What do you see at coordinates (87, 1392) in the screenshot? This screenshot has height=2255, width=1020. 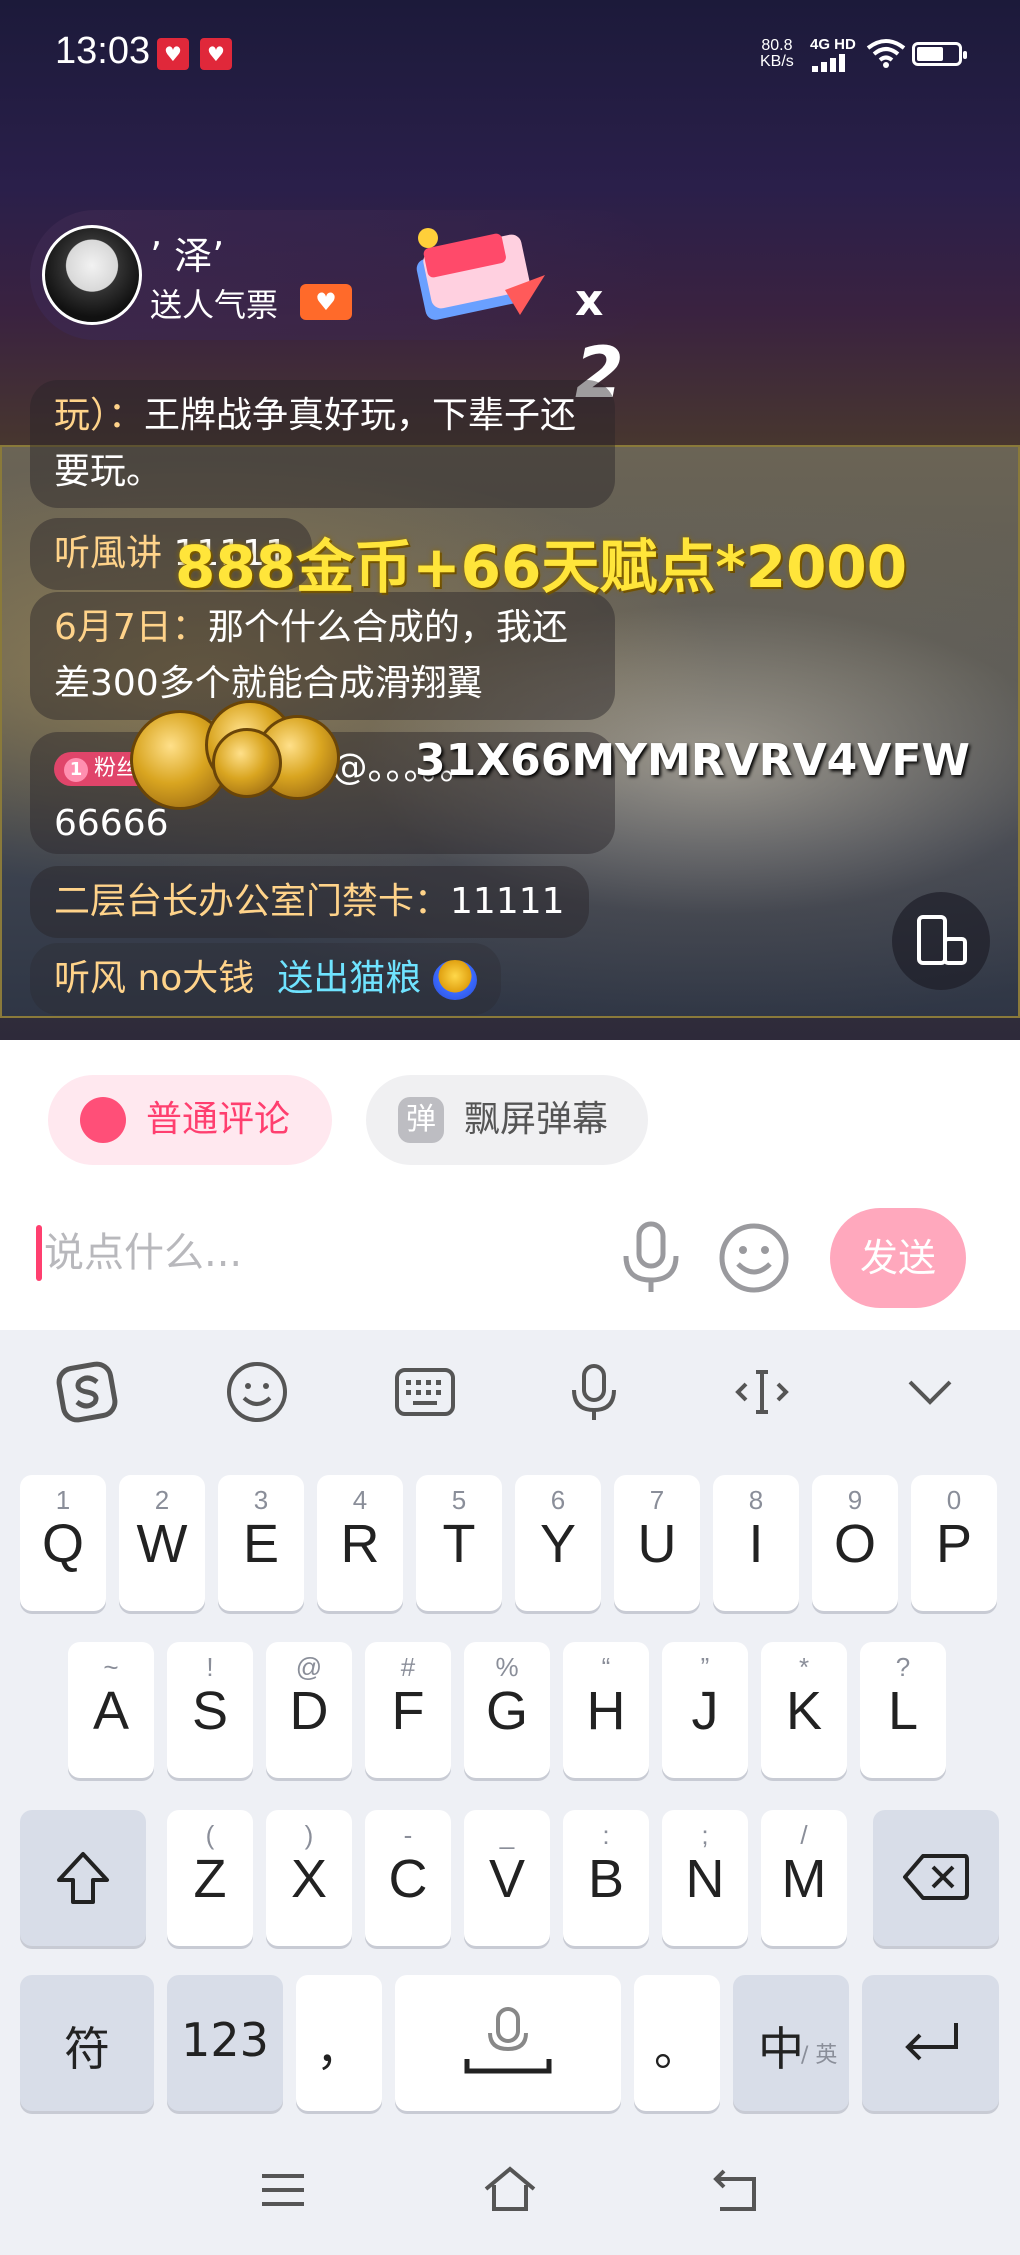 I see `sogou-logo-icon` at bounding box center [87, 1392].